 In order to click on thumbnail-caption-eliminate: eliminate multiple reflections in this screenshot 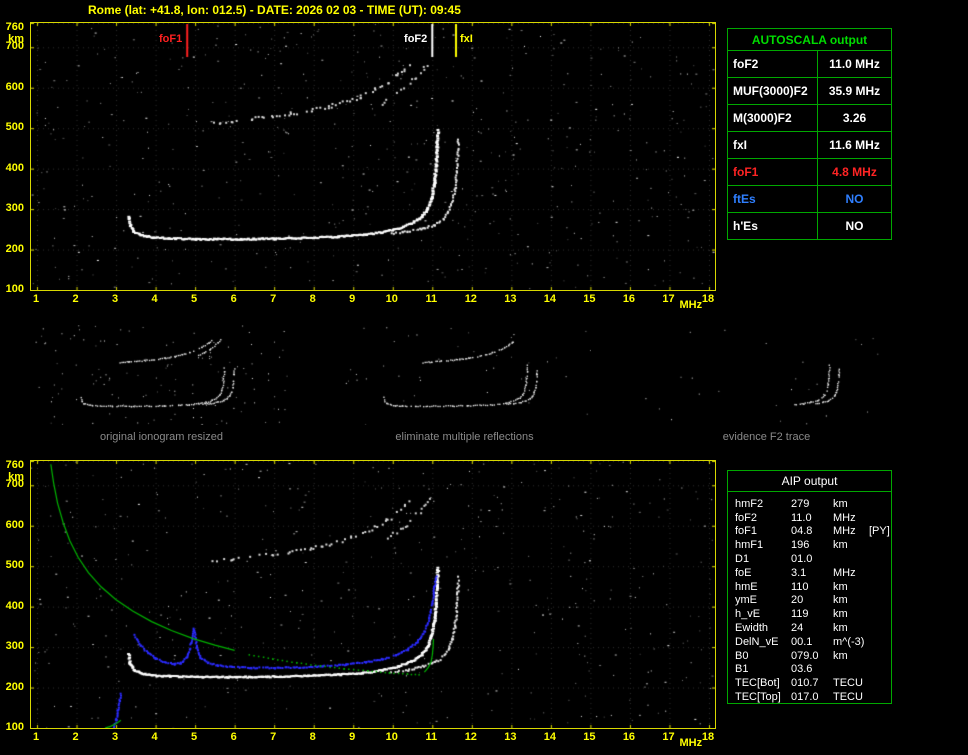, I will do `click(464, 437)`.